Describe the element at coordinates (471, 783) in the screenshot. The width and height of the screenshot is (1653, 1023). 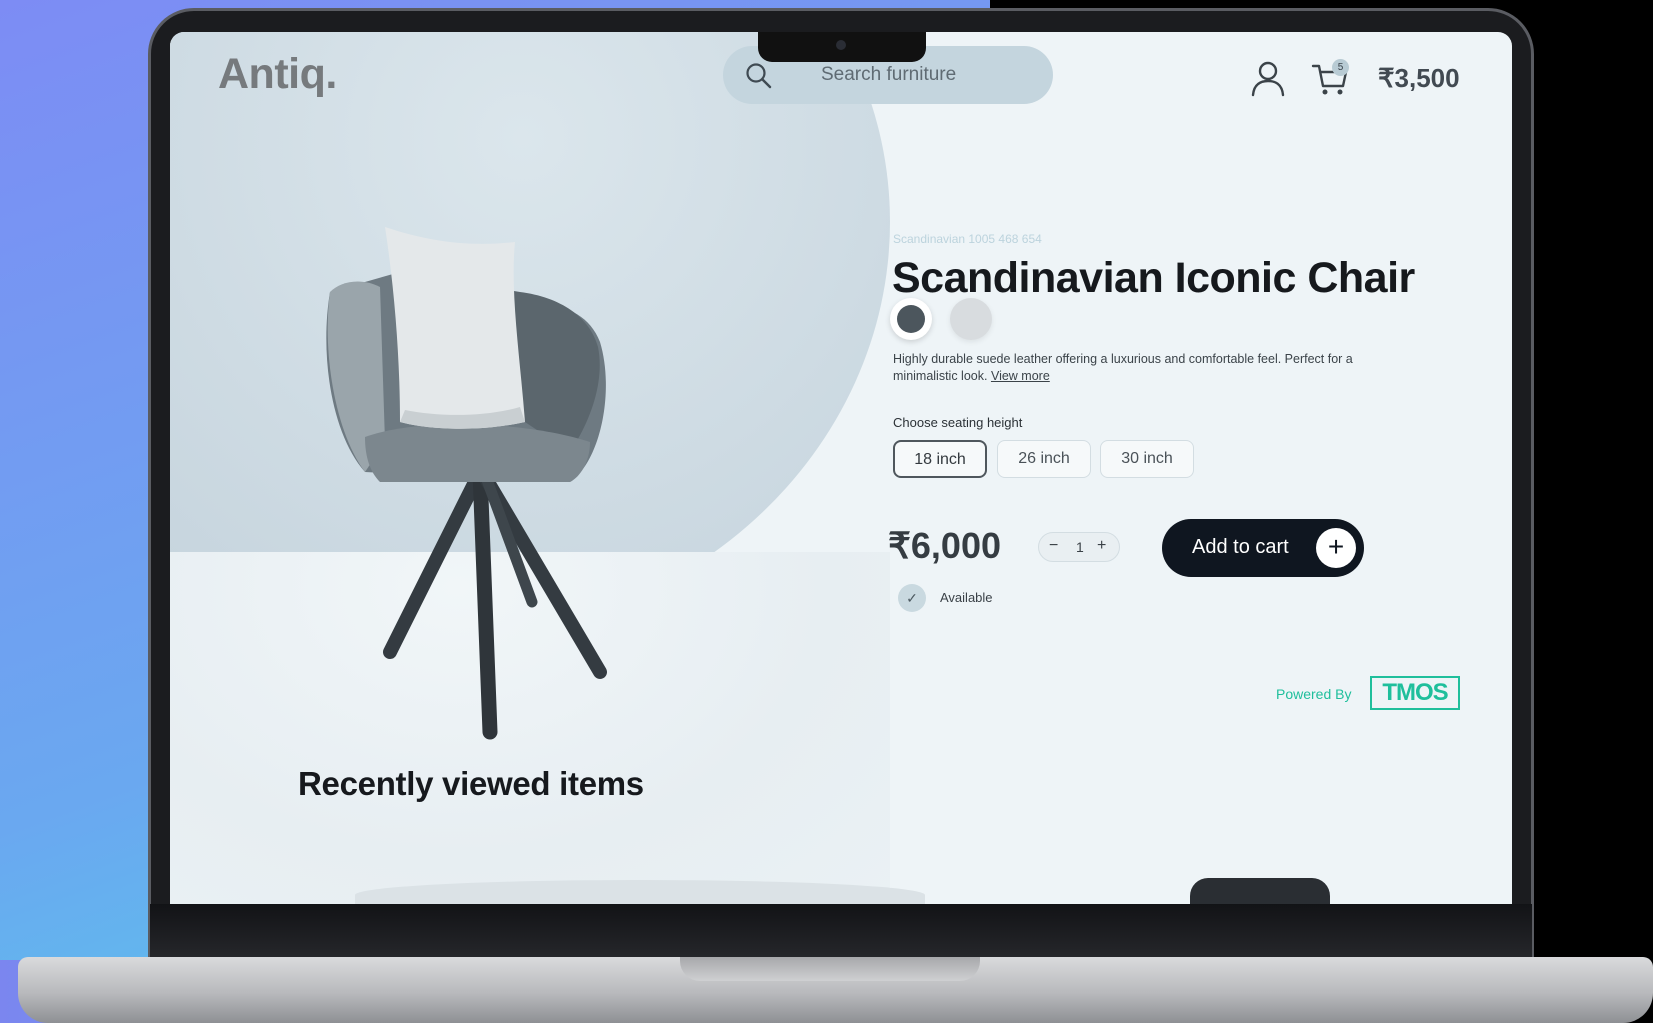
I see `recently-viewed-heading: Recently viewed items` at that location.